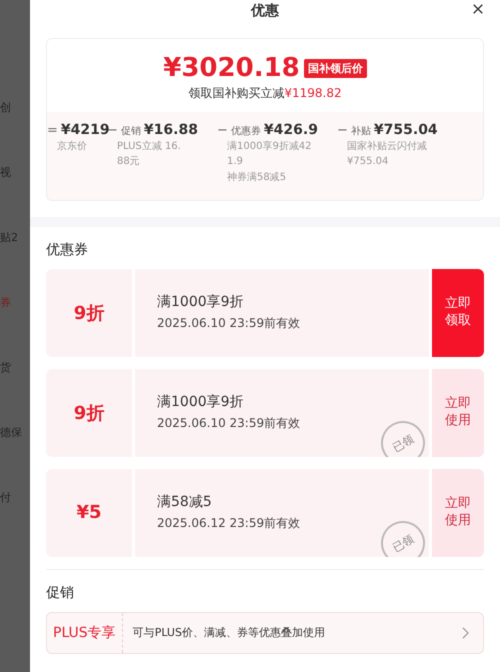  What do you see at coordinates (67, 249) in the screenshot?
I see `section-title: 优惠券` at bounding box center [67, 249].